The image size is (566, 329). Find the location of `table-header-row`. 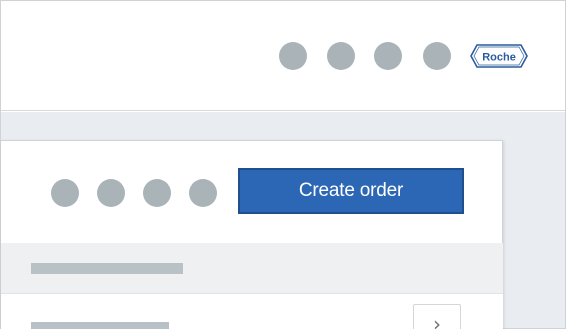

table-header-row is located at coordinates (252, 268).